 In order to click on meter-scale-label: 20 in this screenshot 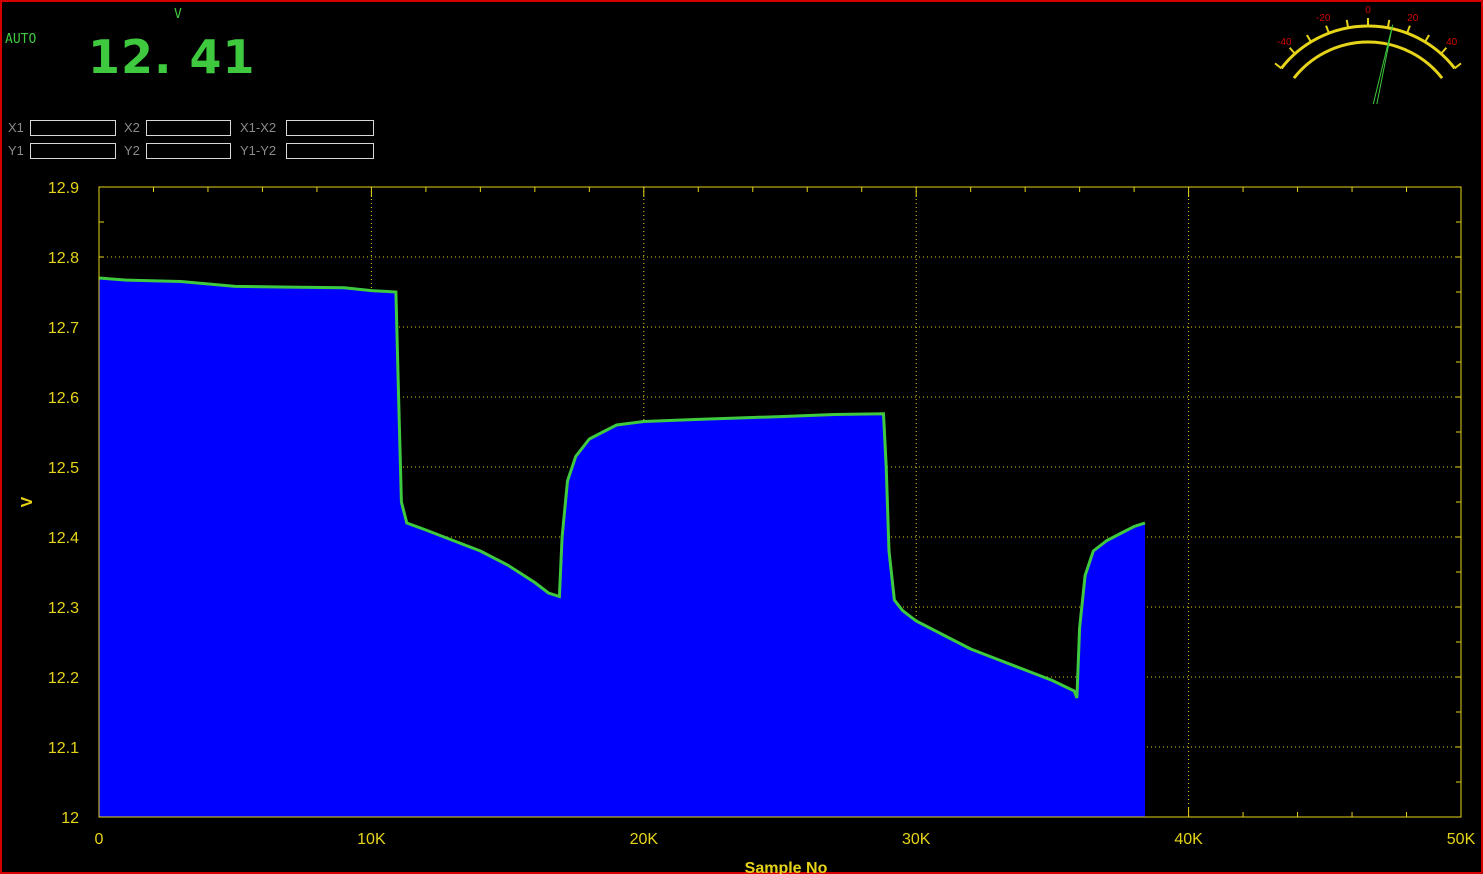, I will do `click(1413, 18)`.